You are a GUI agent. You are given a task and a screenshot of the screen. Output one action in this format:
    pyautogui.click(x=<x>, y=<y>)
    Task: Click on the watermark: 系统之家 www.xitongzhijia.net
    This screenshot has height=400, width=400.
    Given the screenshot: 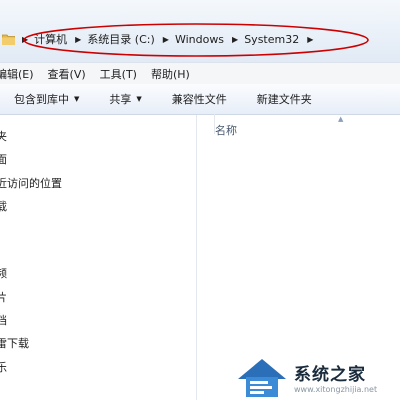 What is the action you would take?
    pyautogui.click(x=316, y=377)
    